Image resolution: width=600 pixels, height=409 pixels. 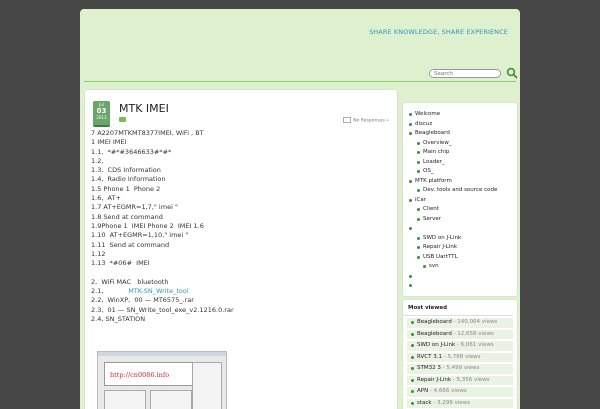 I want to click on most-viewed-item: STM32 3 - 5,499 views, so click(x=460, y=369).